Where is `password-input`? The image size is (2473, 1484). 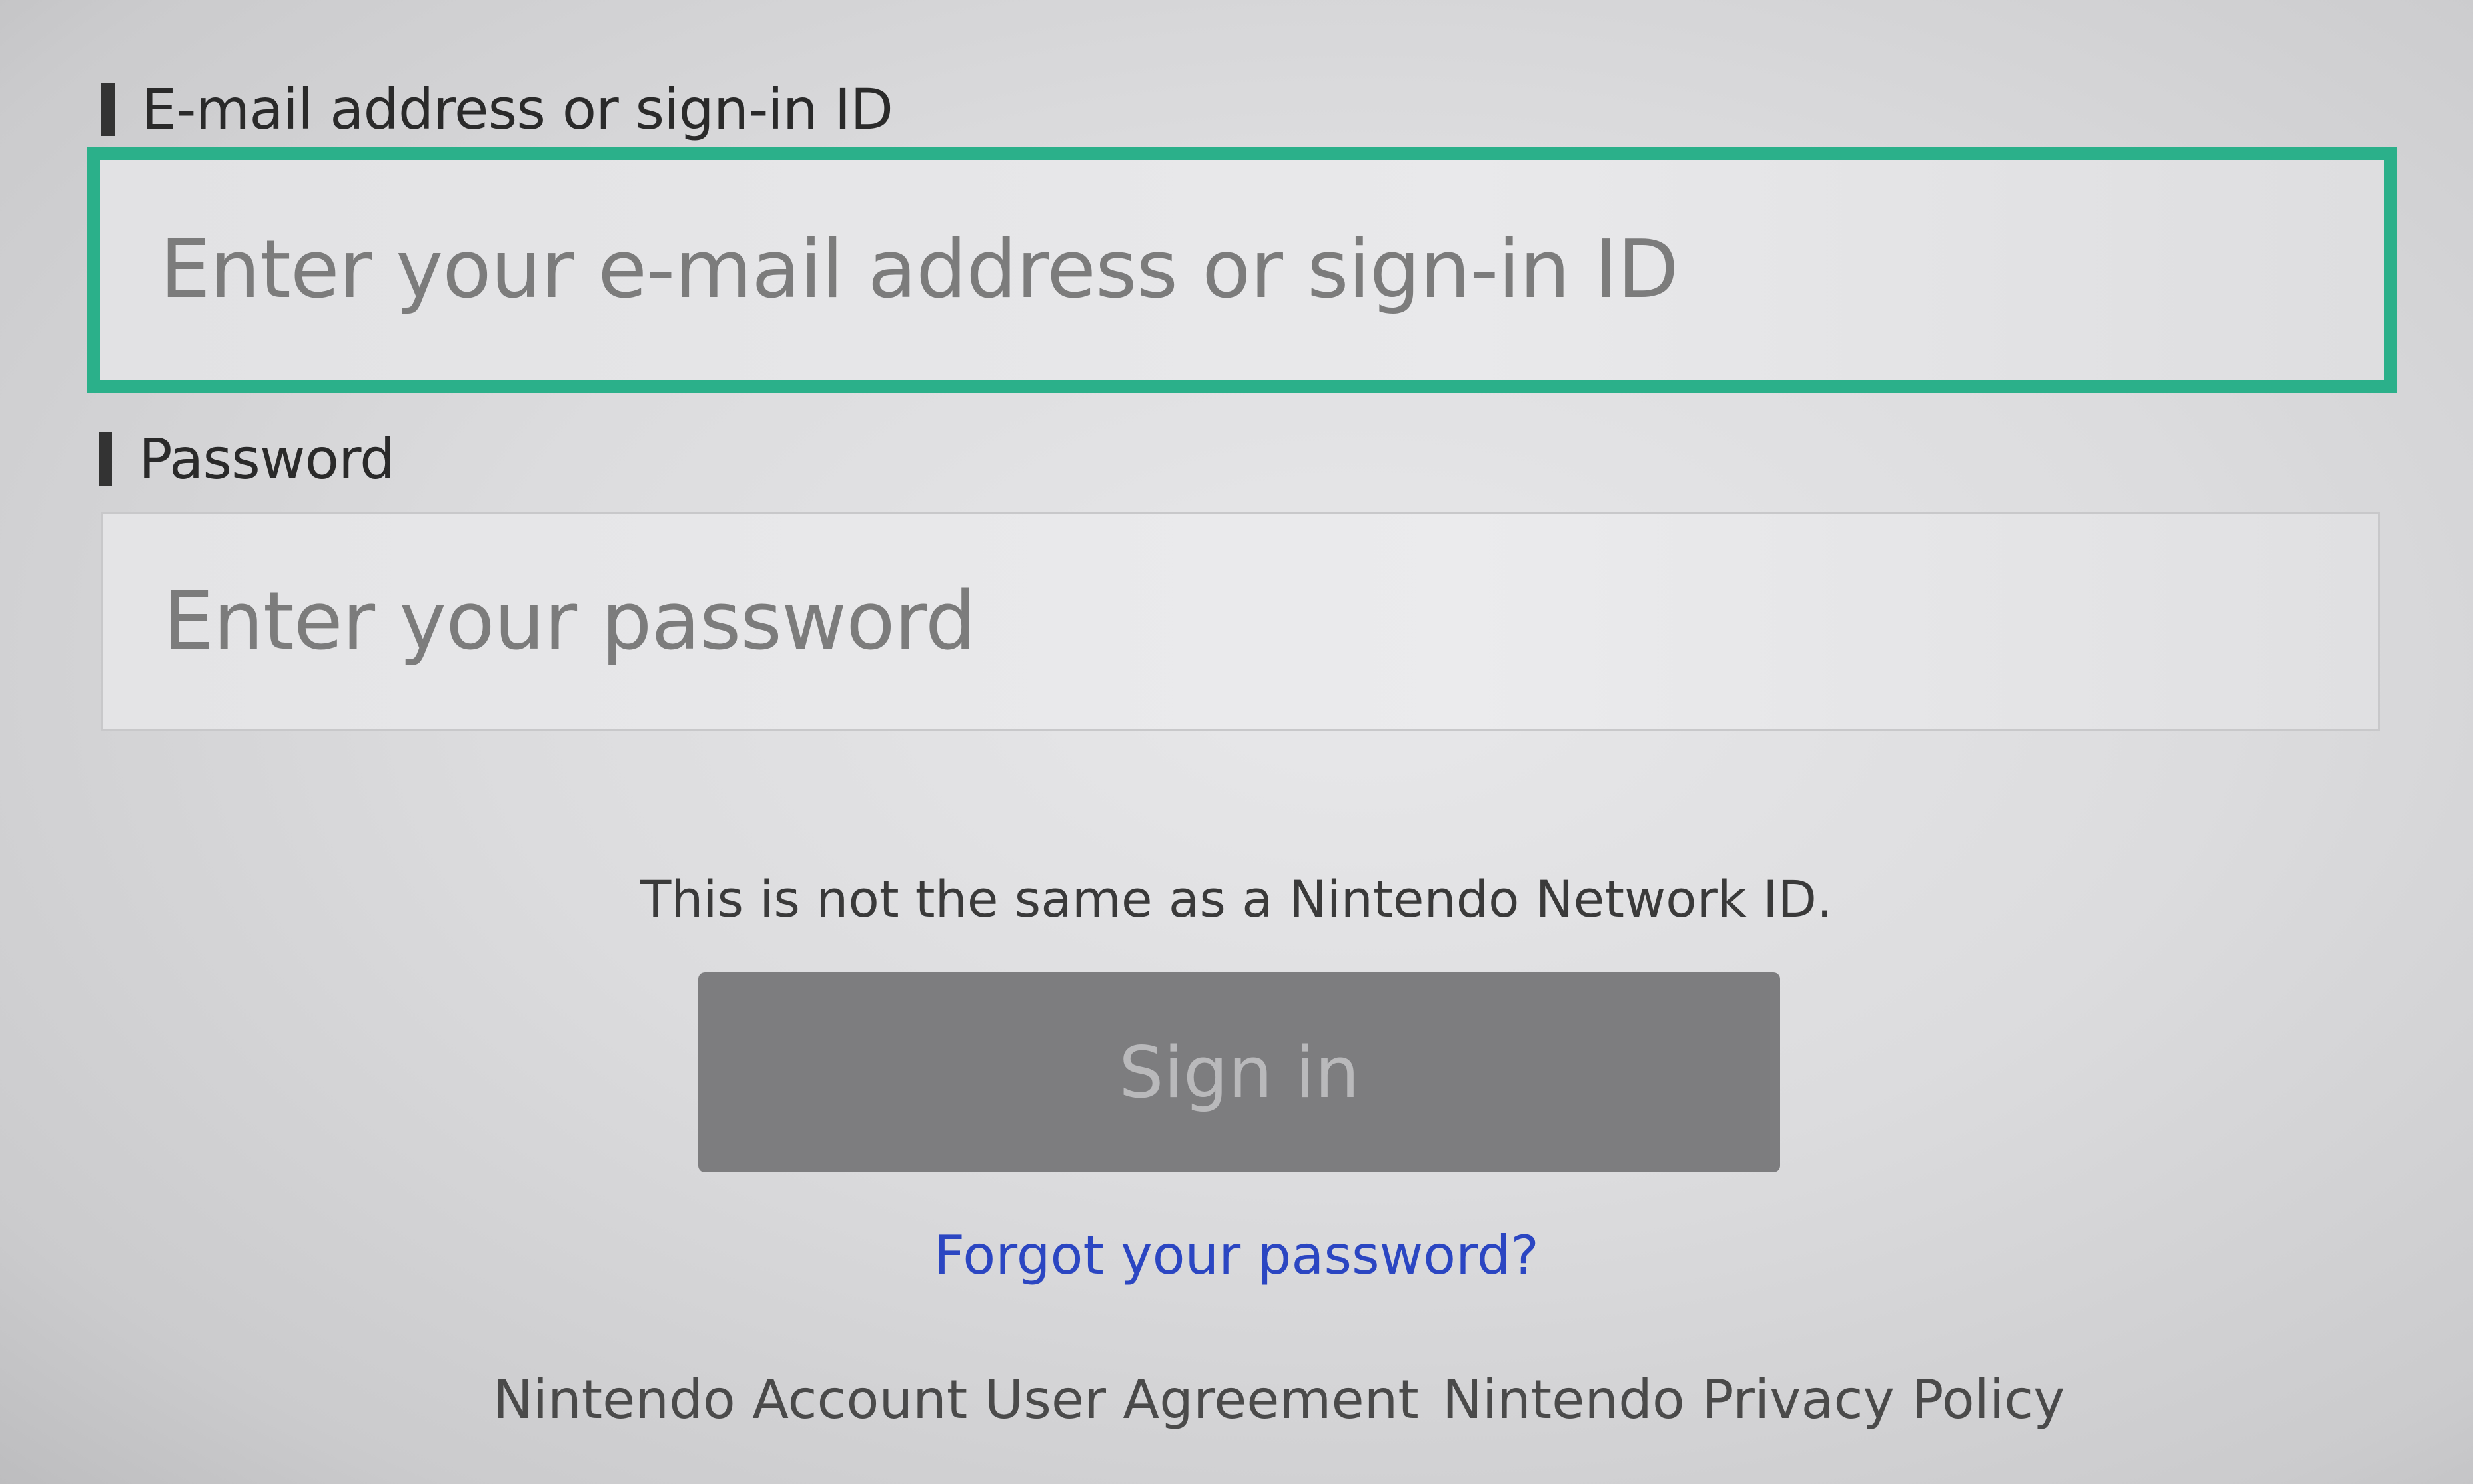 password-input is located at coordinates (1240, 621).